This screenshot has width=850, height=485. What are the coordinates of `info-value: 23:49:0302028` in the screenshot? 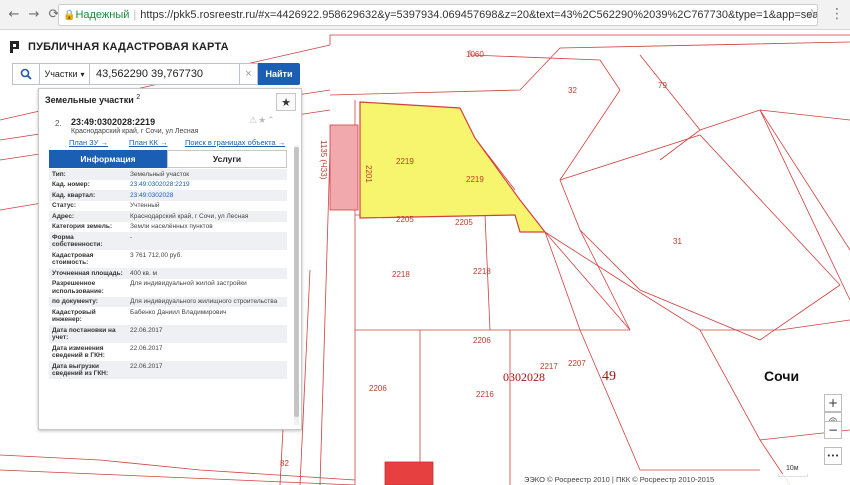 It's located at (207, 195).